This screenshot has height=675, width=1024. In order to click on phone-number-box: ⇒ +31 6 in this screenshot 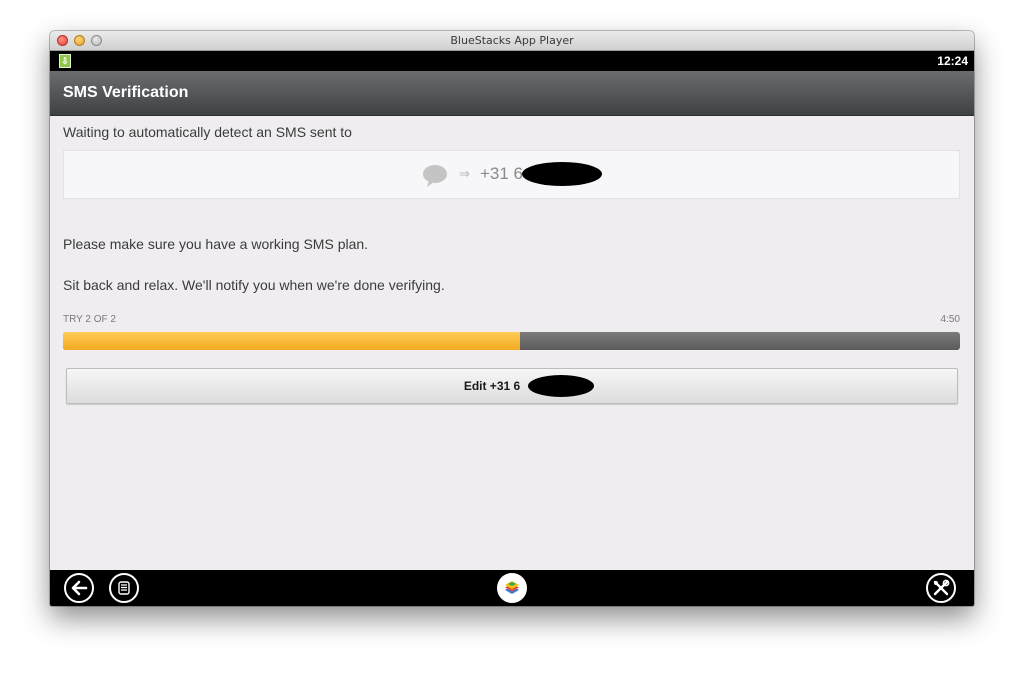, I will do `click(511, 174)`.